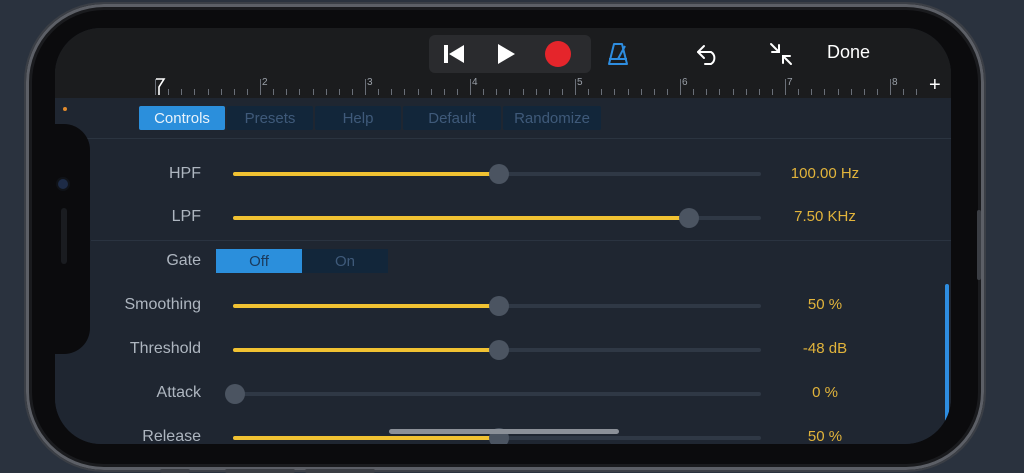  I want to click on threshold-slider-fill, so click(365, 350).